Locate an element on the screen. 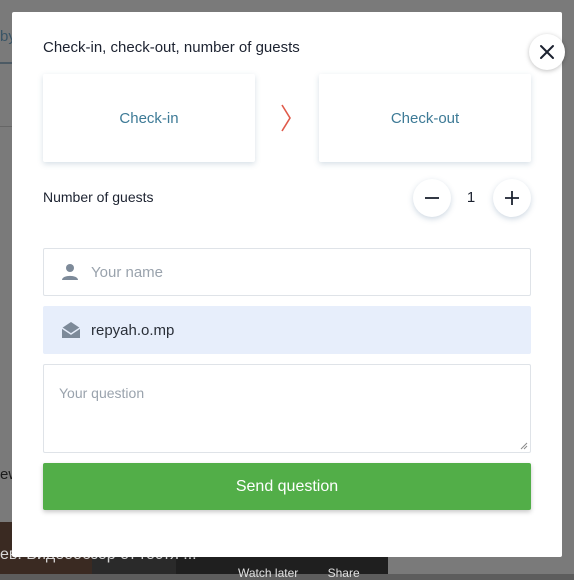  question-field-wrapper is located at coordinates (287, 408).